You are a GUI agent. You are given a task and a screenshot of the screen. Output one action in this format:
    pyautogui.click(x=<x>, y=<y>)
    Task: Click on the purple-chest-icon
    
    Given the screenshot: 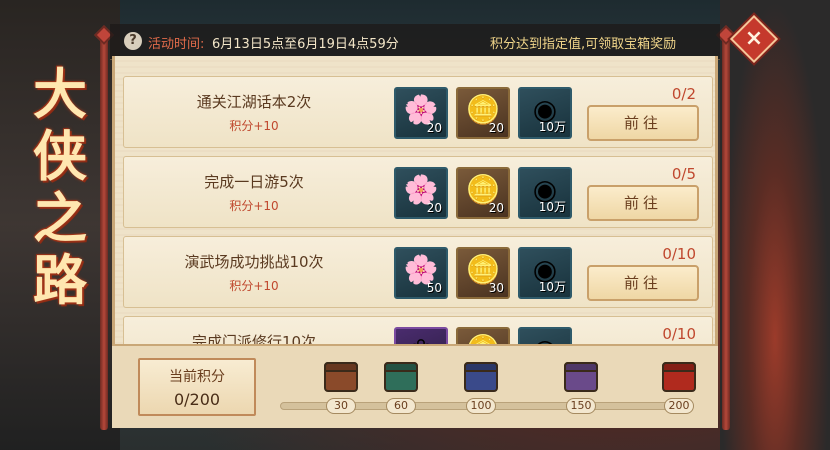 What is the action you would take?
    pyautogui.click(x=581, y=377)
    